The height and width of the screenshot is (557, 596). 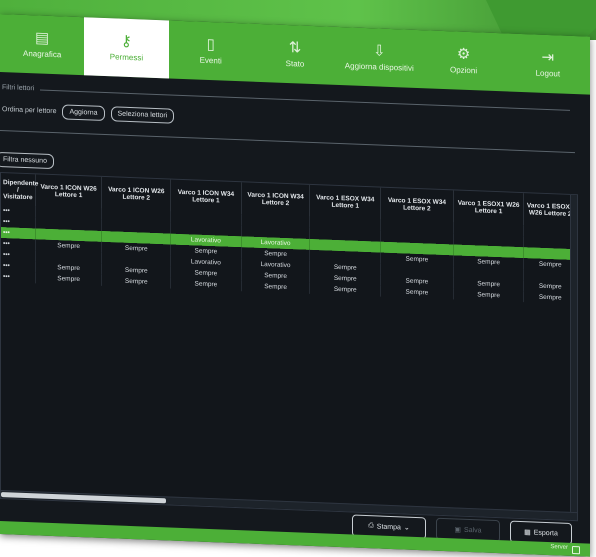 I want to click on filter-section-label: Filtri lettori, so click(x=18, y=88).